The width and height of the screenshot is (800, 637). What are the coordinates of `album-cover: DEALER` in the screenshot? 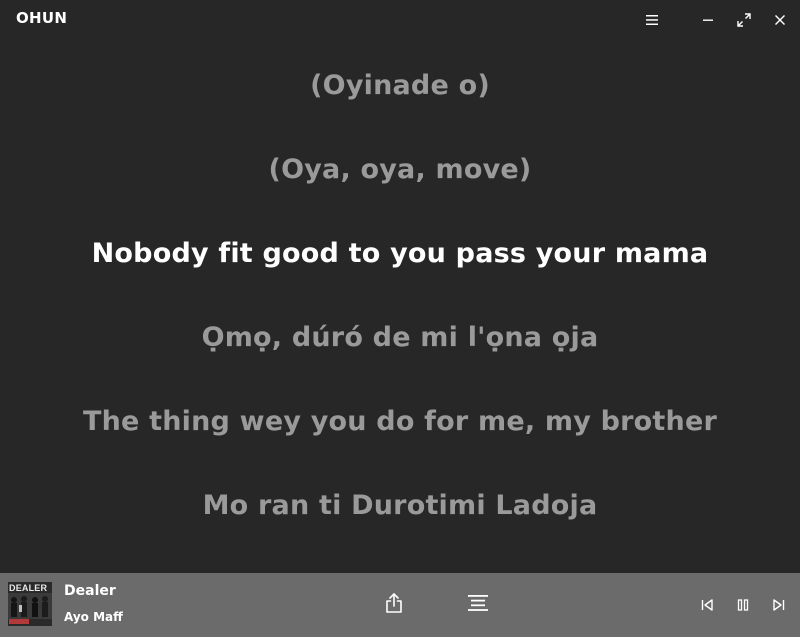 It's located at (30, 604).